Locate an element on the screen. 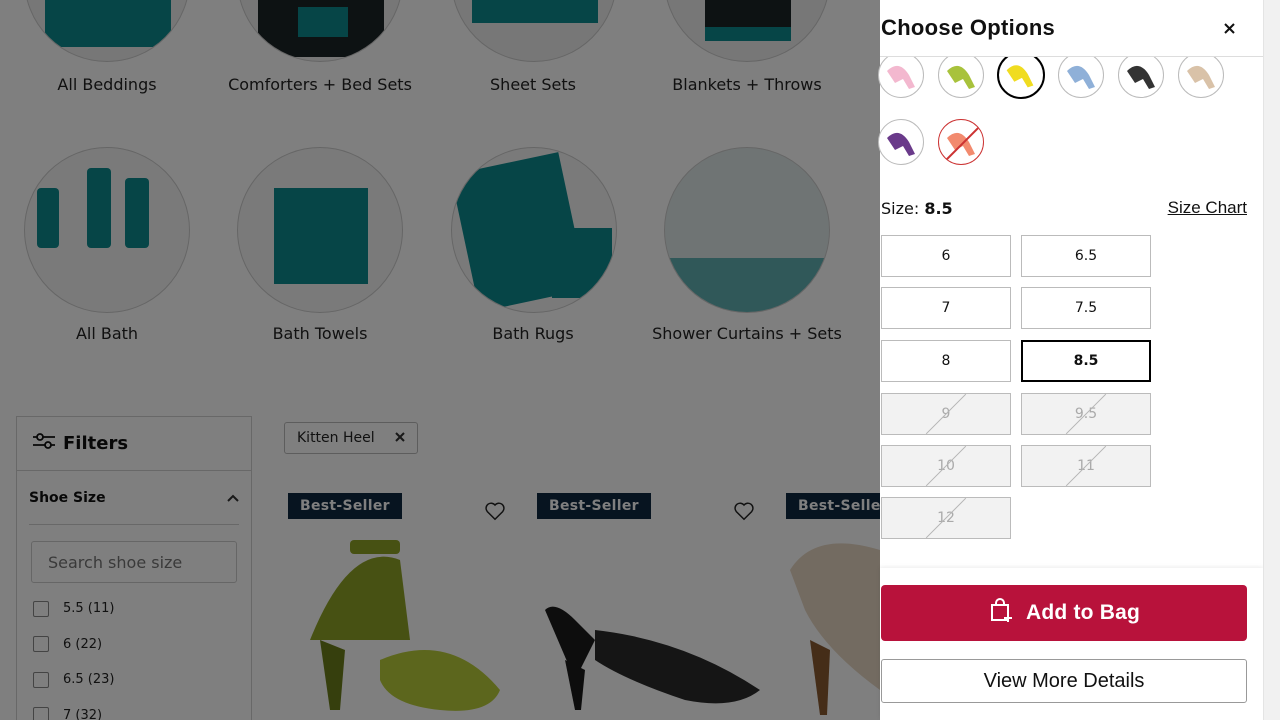 The width and height of the screenshot is (1280, 720). add-to-bag-button: Add to Bag is located at coordinates (1064, 613).